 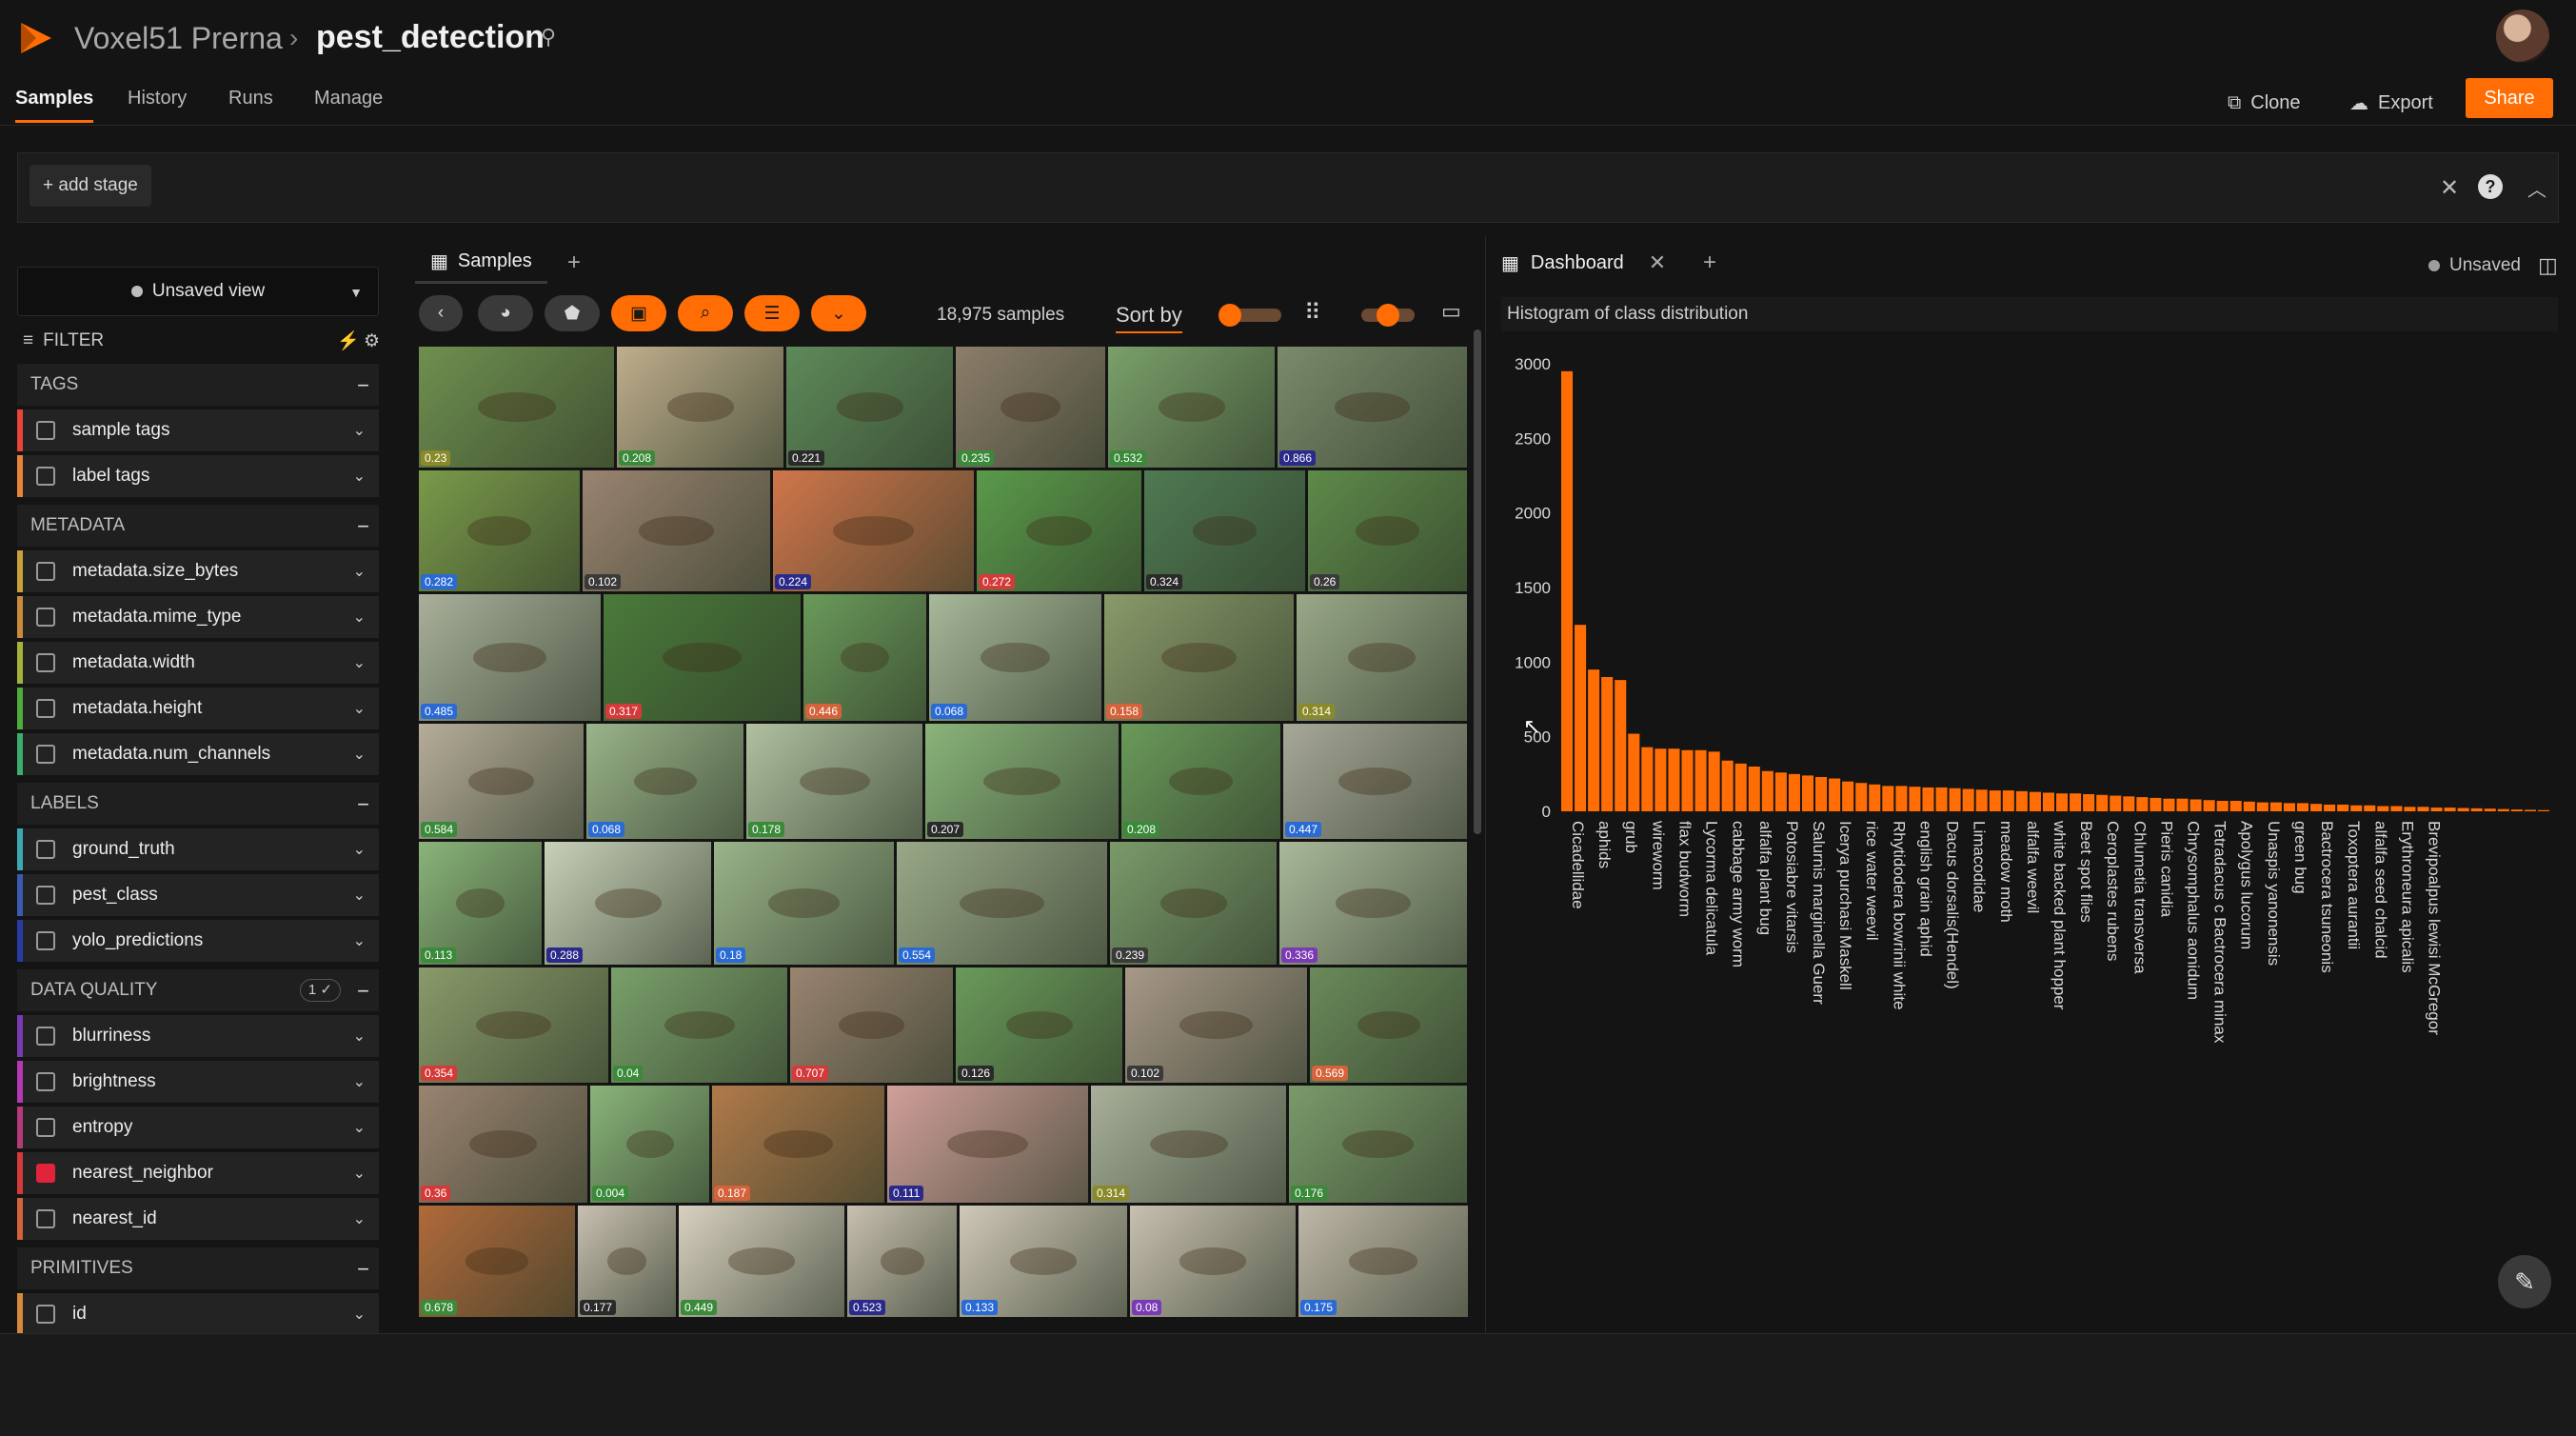 What do you see at coordinates (1477, 581) in the screenshot?
I see `grid-scrollbar` at bounding box center [1477, 581].